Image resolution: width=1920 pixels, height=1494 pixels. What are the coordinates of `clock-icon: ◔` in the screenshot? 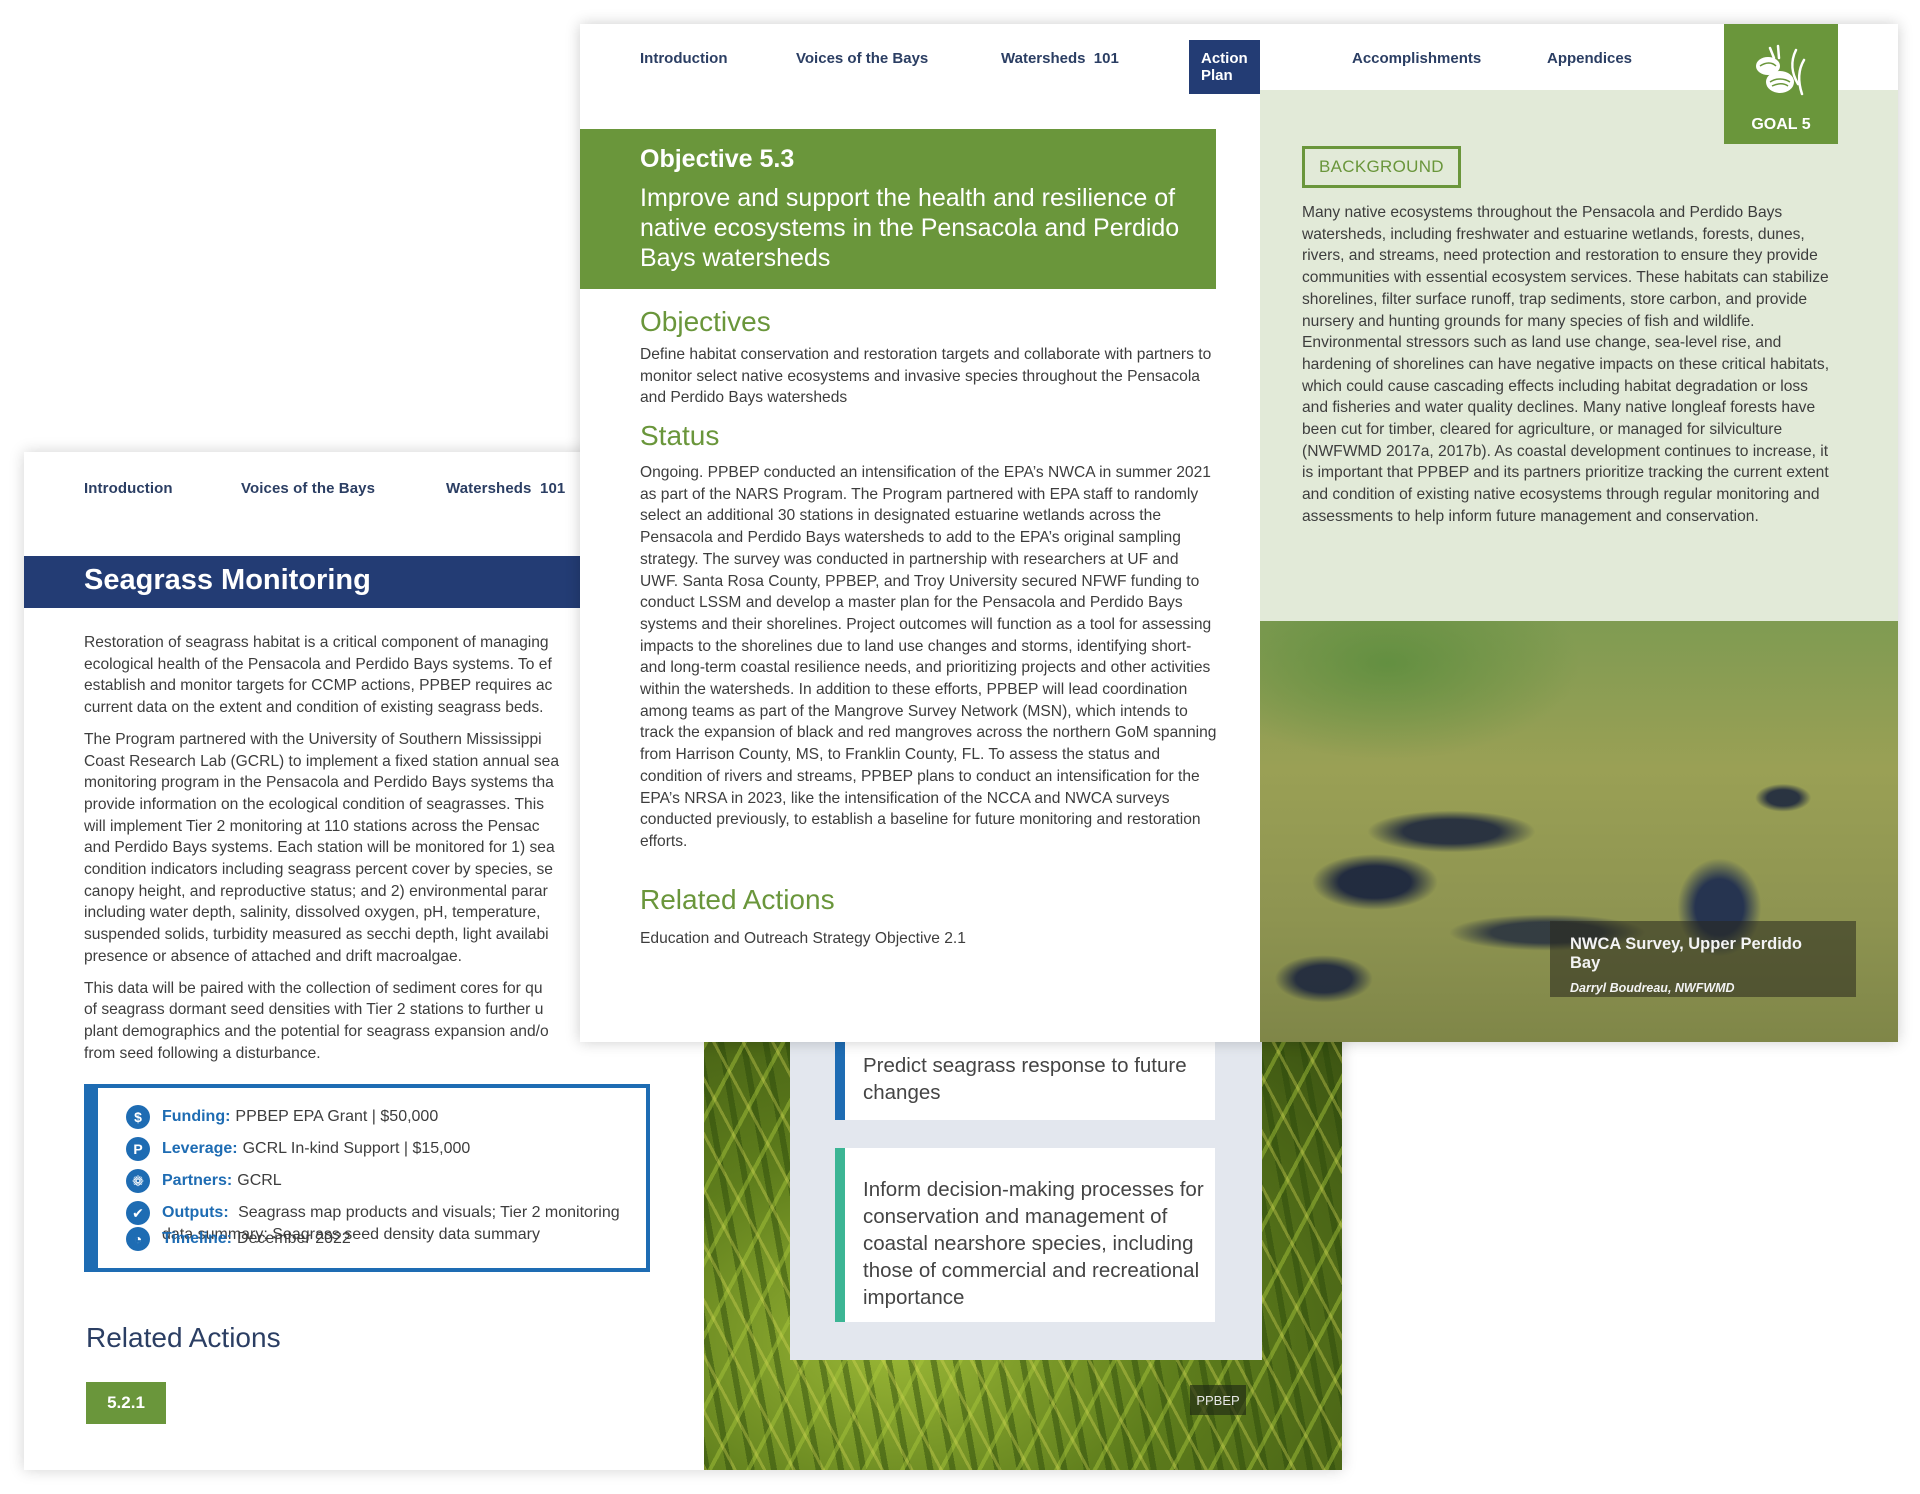 It's located at (138, 1239).